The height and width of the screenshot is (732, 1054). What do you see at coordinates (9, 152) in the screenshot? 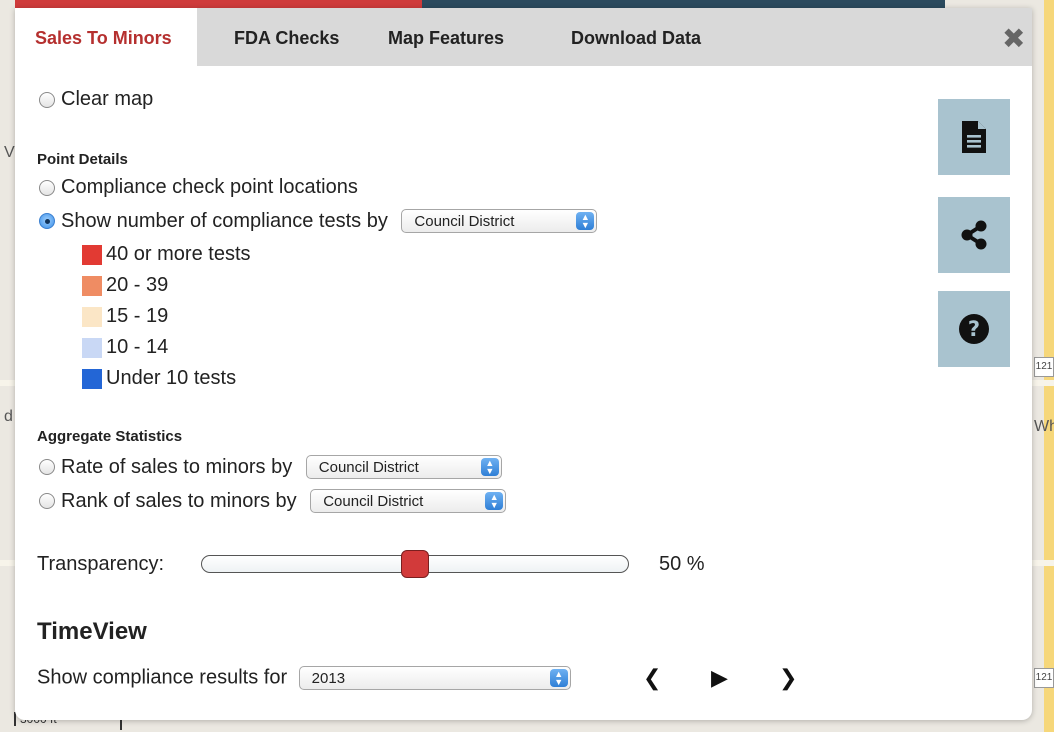
I see `map-label: V` at bounding box center [9, 152].